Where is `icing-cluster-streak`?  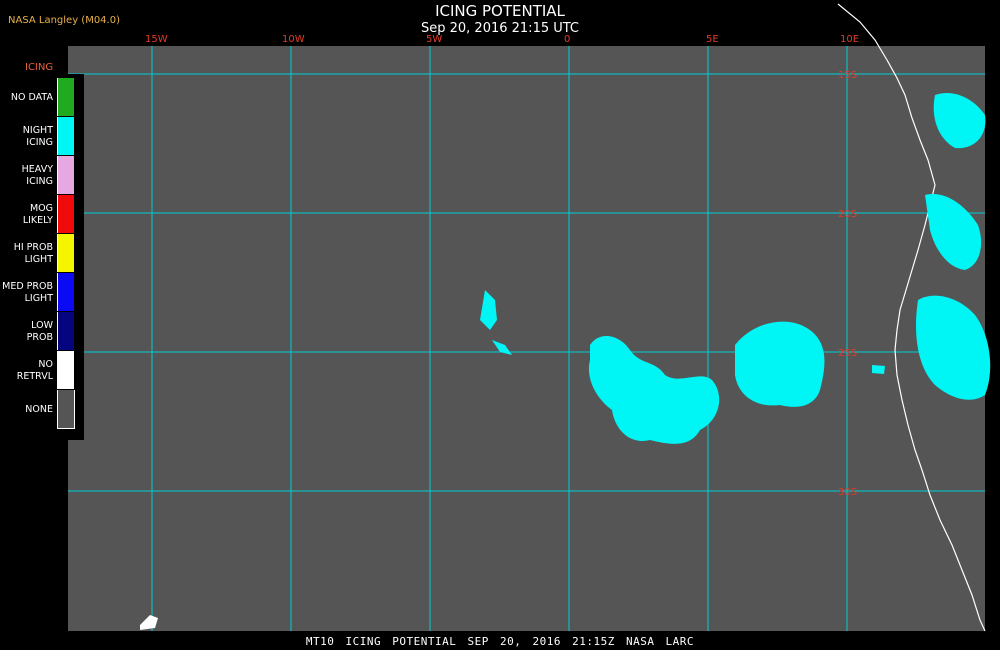 icing-cluster-streak is located at coordinates (496, 322).